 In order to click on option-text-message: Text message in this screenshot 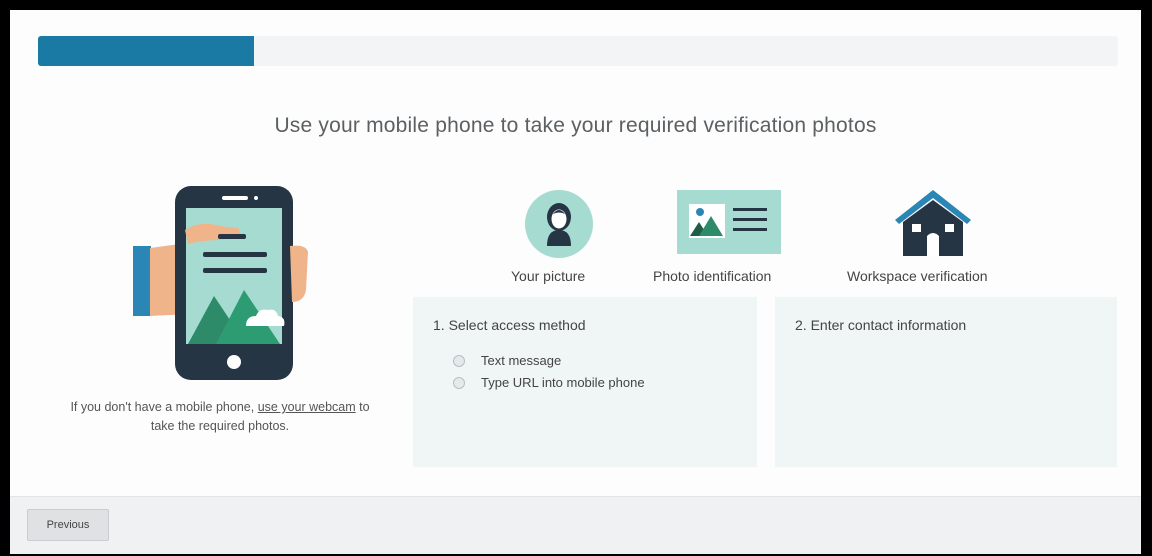, I will do `click(507, 360)`.